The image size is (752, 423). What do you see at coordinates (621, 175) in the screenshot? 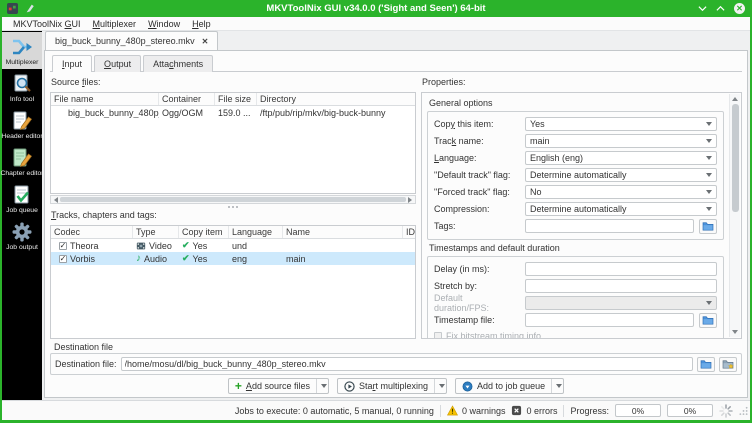
I see `default-track-flag-select: Determine automatically` at bounding box center [621, 175].